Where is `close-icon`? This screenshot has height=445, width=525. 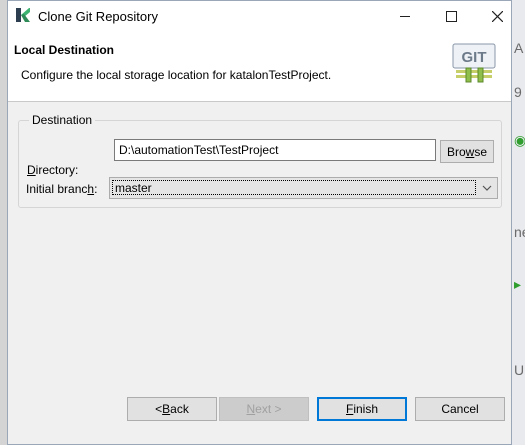
close-icon is located at coordinates (497, 16).